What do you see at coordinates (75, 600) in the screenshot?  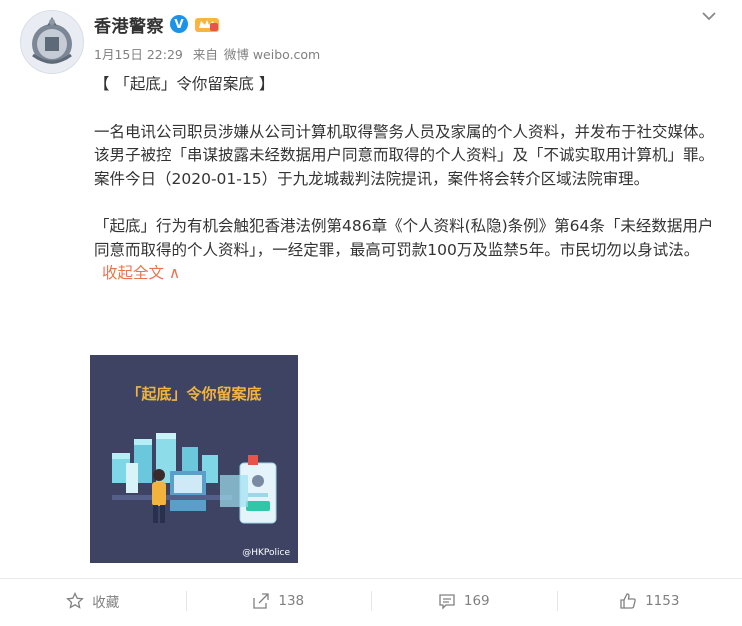 I see `star-icon` at bounding box center [75, 600].